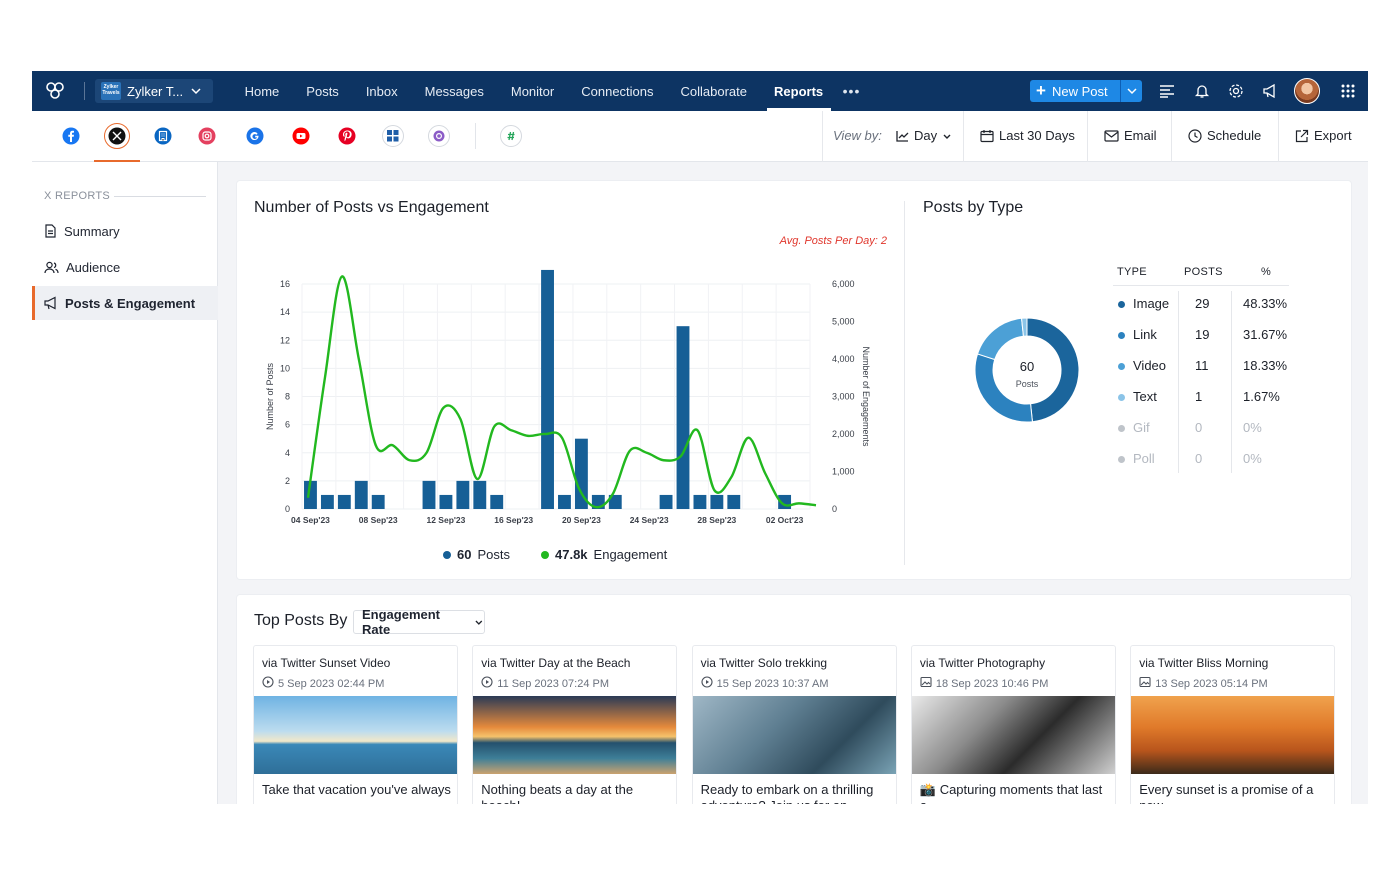 The image size is (1400, 875). What do you see at coordinates (1000, 339) in the screenshot?
I see `donut-slice-video` at bounding box center [1000, 339].